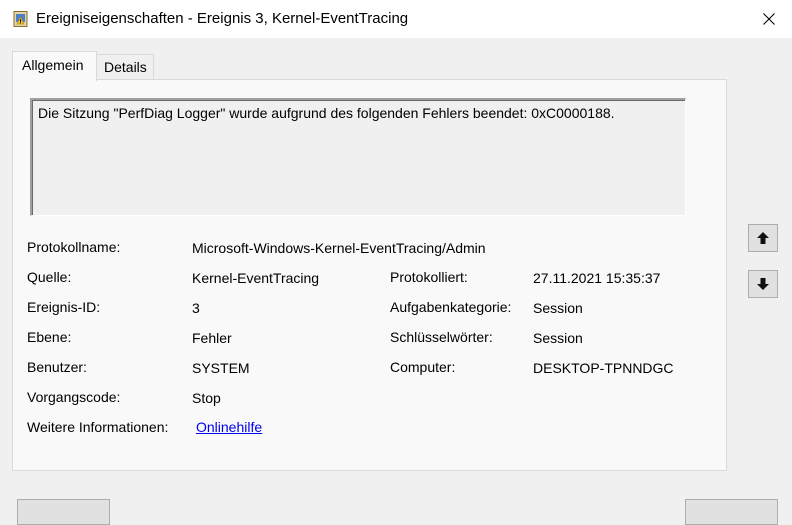 The image size is (792, 525). Describe the element at coordinates (603, 368) in the screenshot. I see `computer-value: DESKTOP-TPNNDGC` at that location.